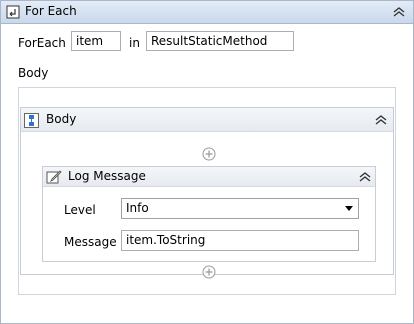 This screenshot has width=414, height=324. What do you see at coordinates (134, 43) in the screenshot?
I see `in-label: in` at bounding box center [134, 43].